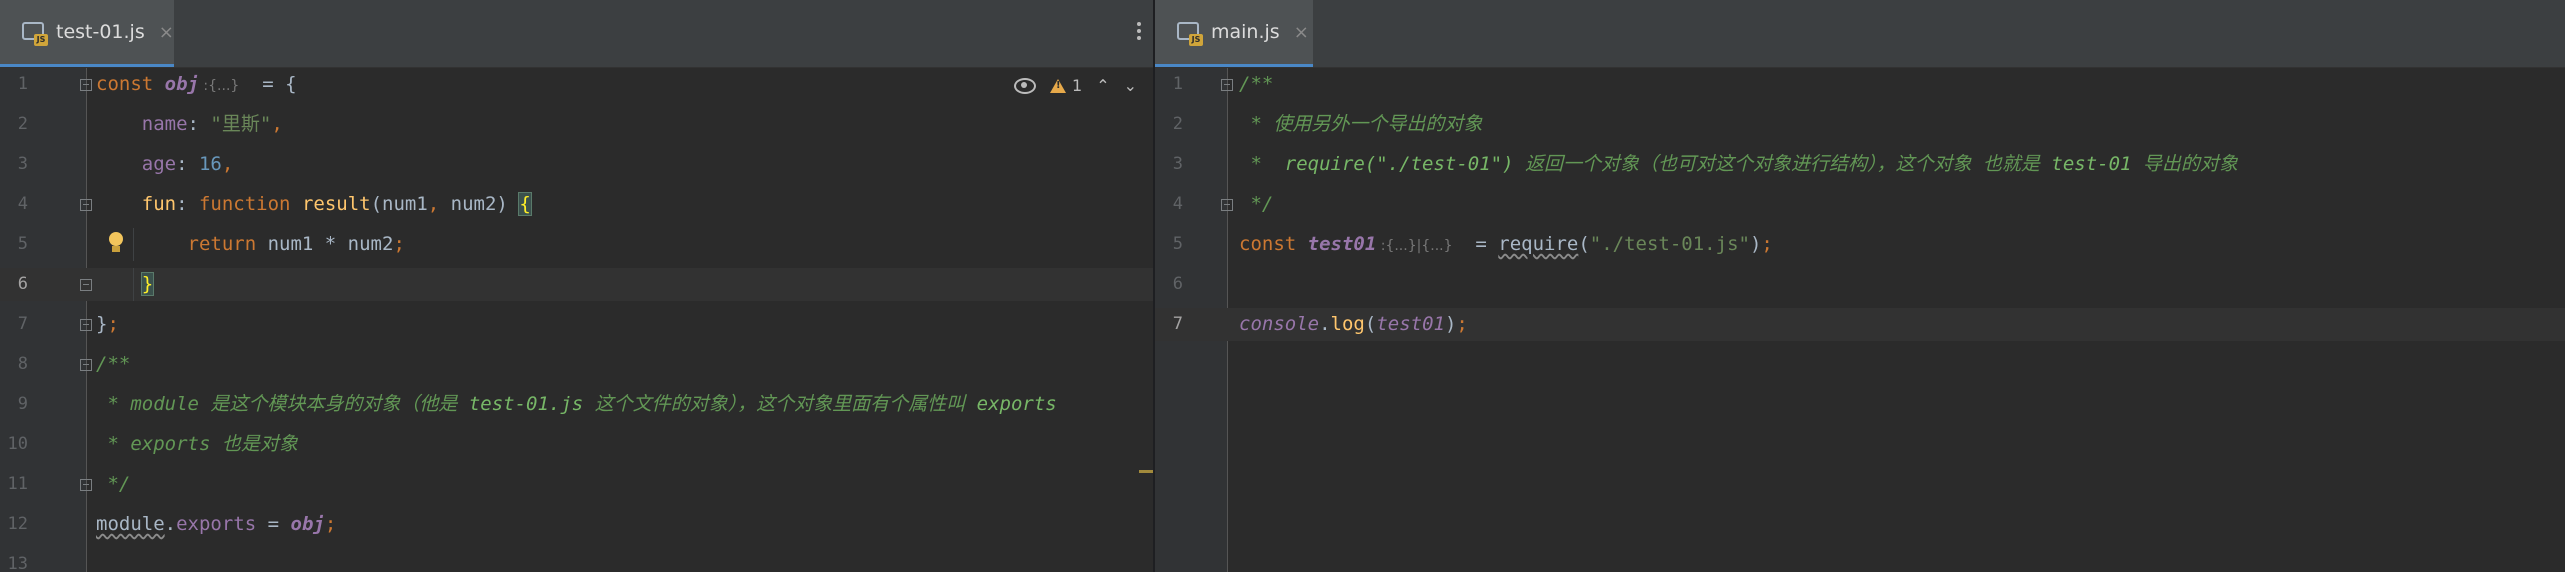 This screenshot has height=572, width=2565. I want to click on code-line: 1 /**, so click(1860, 84).